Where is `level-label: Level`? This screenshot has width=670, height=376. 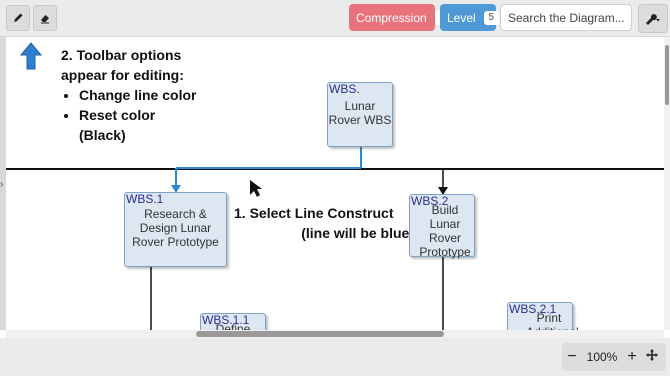 level-label: Level is located at coordinates (461, 17).